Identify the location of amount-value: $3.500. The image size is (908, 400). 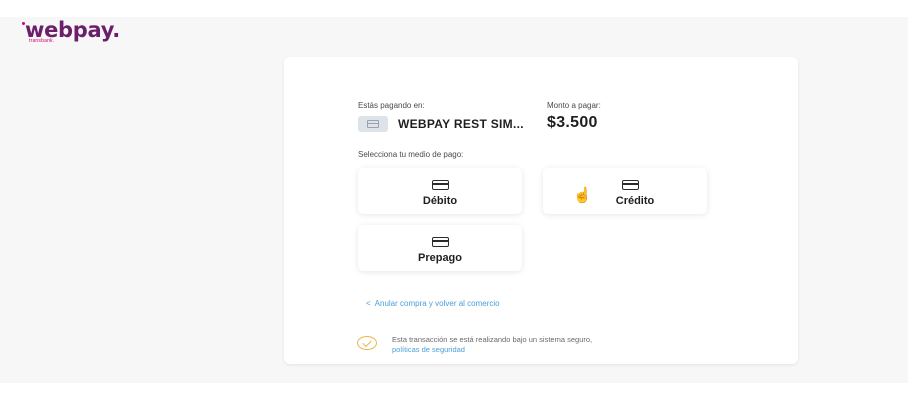
(572, 122).